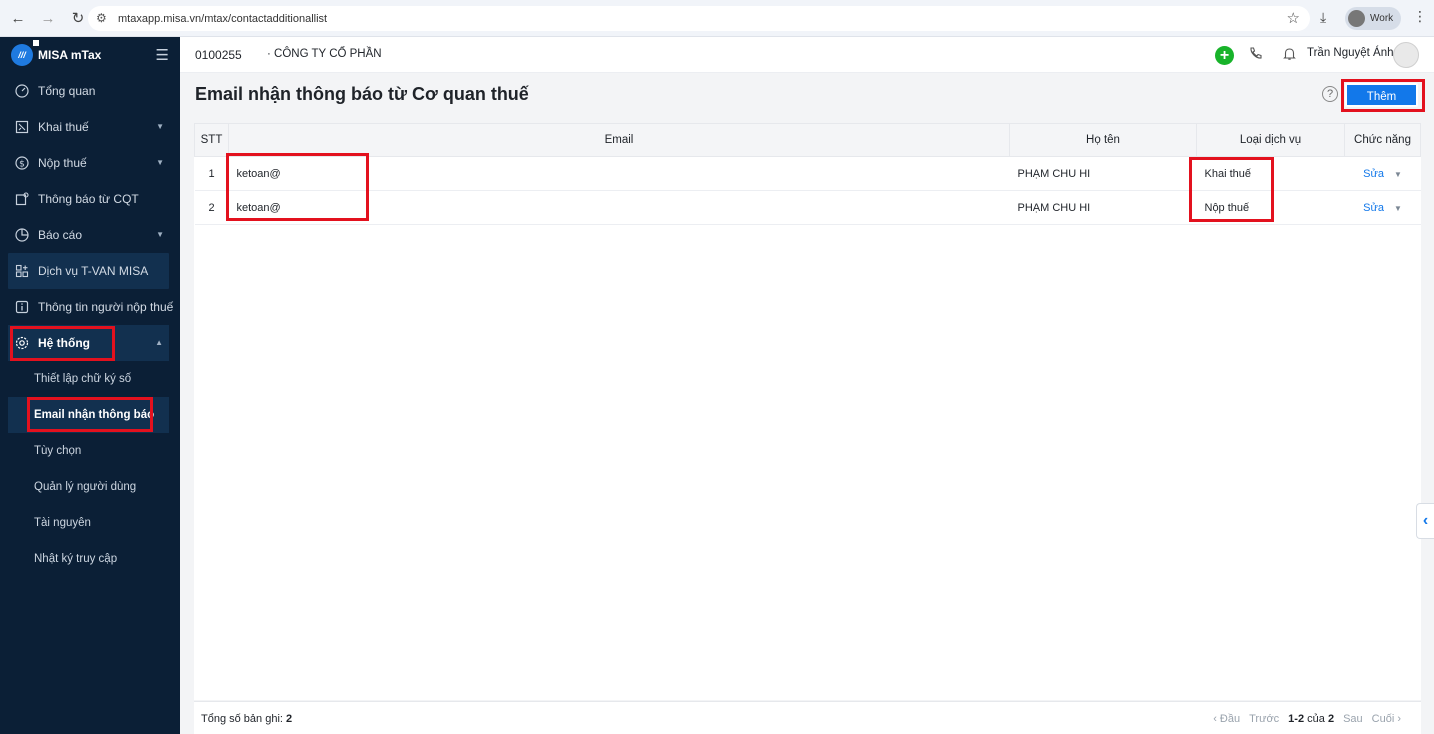 The width and height of the screenshot is (1434, 734). I want to click on sidebar-item-system: Hệ thống ▲, so click(88, 343).